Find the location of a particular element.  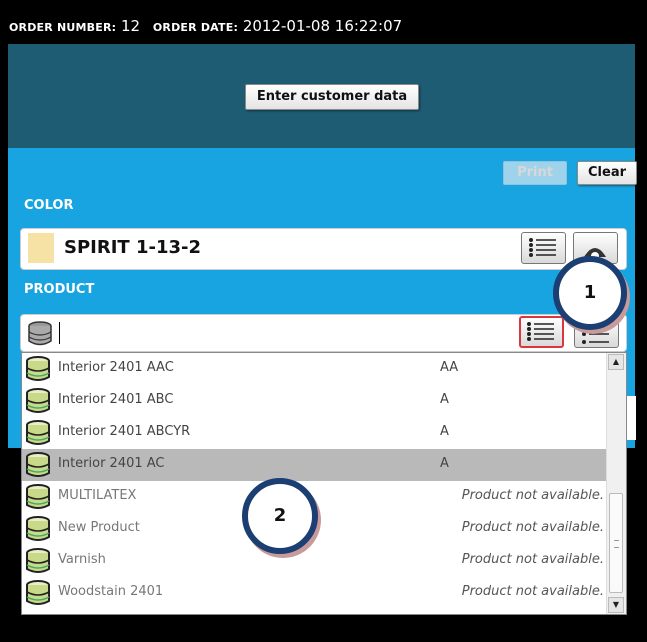

color-value: SPIRIT 1-13-2 is located at coordinates (132, 247).